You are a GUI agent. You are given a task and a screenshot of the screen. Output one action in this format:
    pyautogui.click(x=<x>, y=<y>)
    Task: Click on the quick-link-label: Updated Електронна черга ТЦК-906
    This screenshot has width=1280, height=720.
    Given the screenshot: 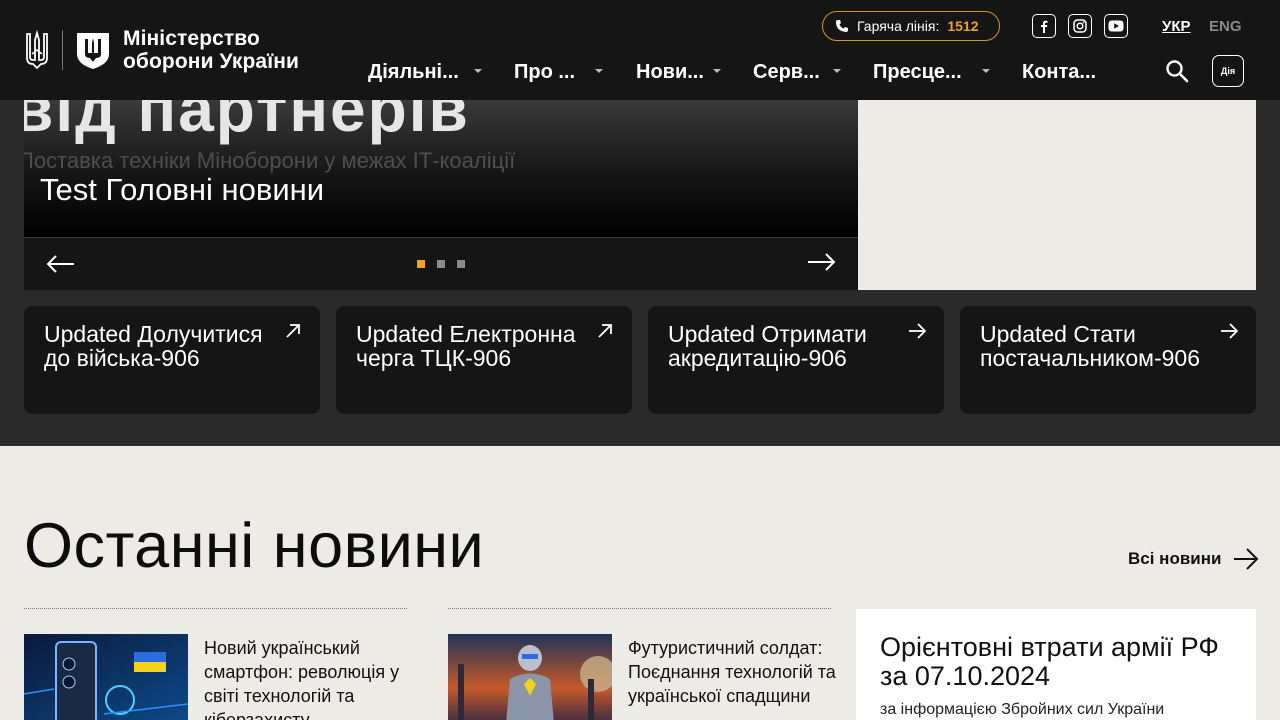 What is the action you would take?
    pyautogui.click(x=466, y=346)
    